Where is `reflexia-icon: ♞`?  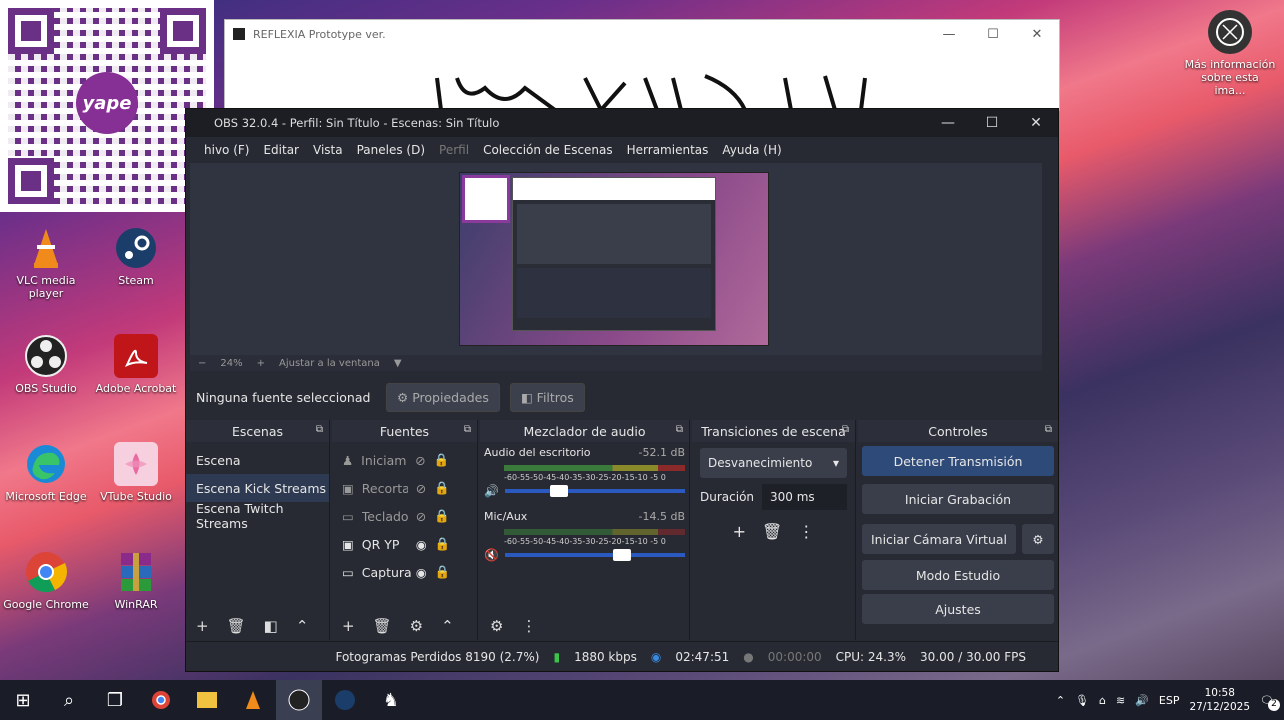
reflexia-icon: ♞ is located at coordinates (391, 700).